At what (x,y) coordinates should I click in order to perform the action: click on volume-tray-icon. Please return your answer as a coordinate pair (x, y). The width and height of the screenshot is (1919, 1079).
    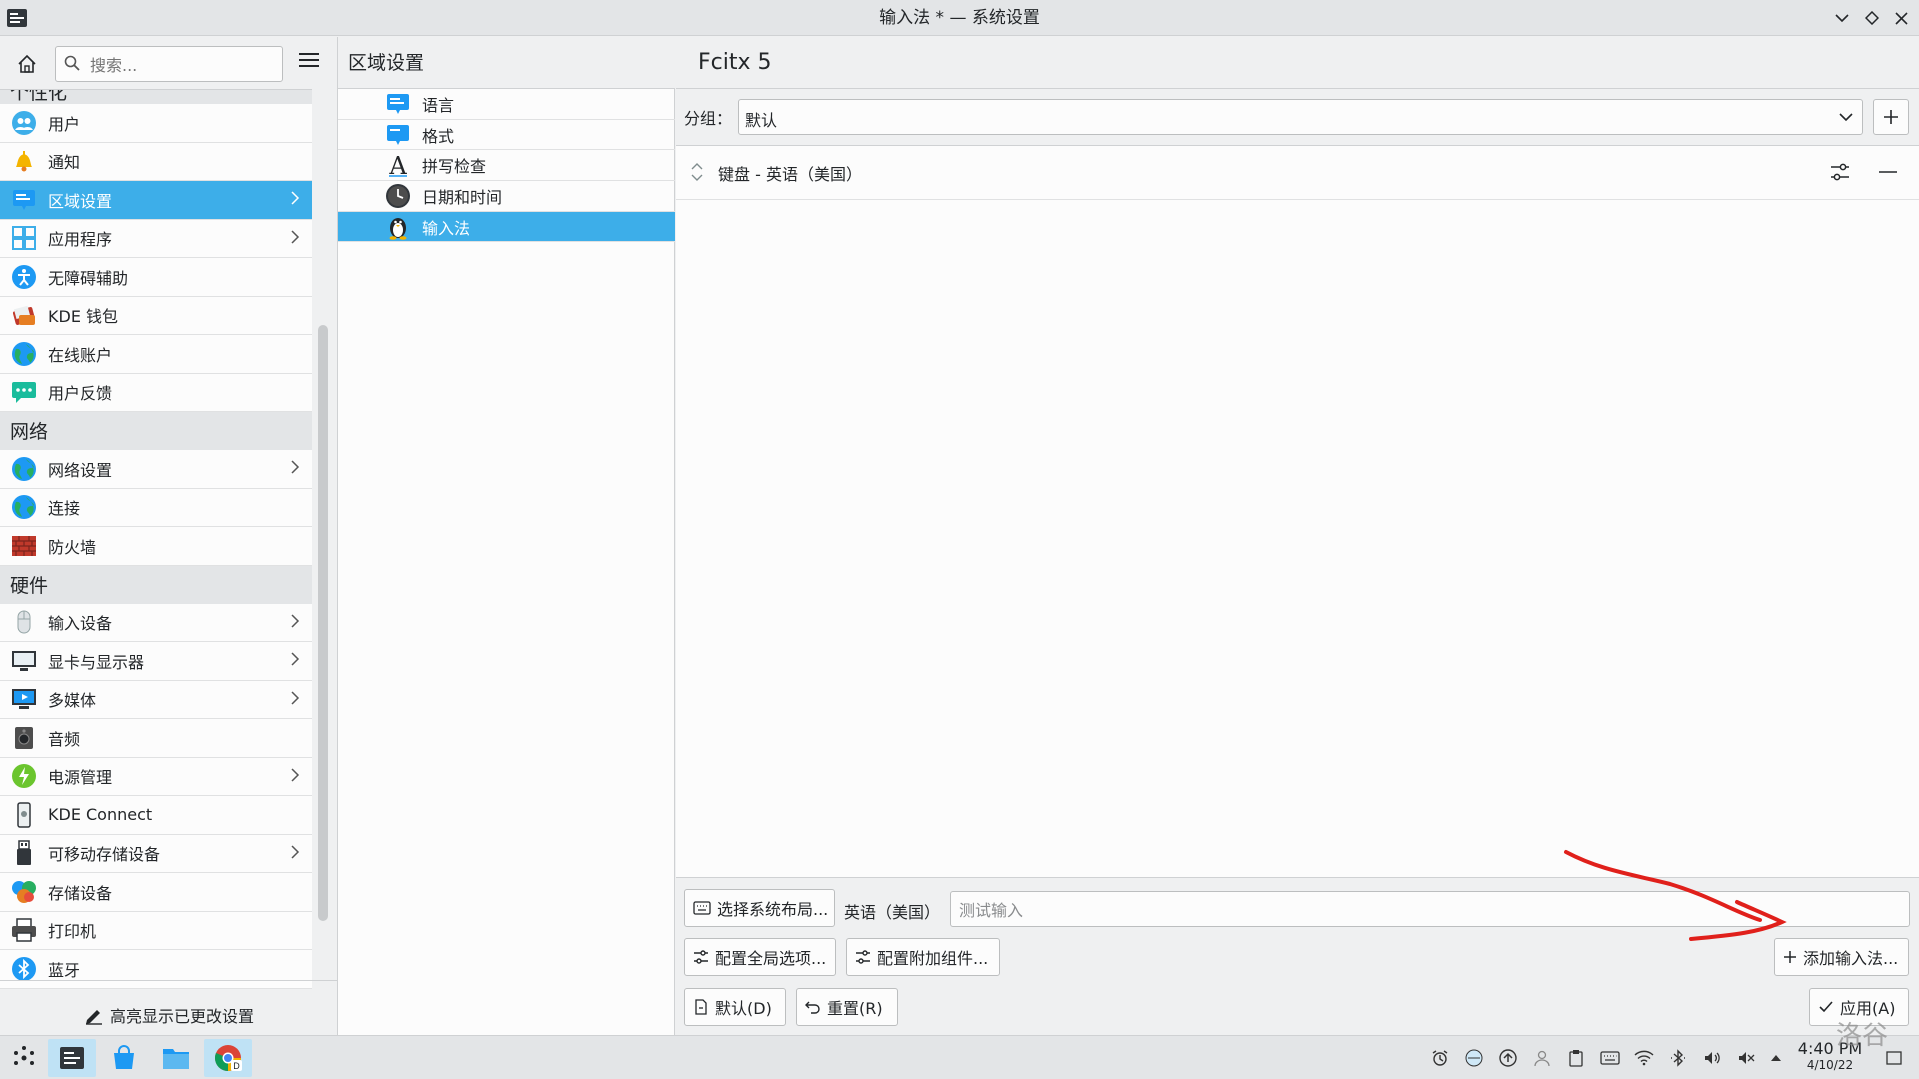
    Looking at the image, I should click on (1712, 1058).